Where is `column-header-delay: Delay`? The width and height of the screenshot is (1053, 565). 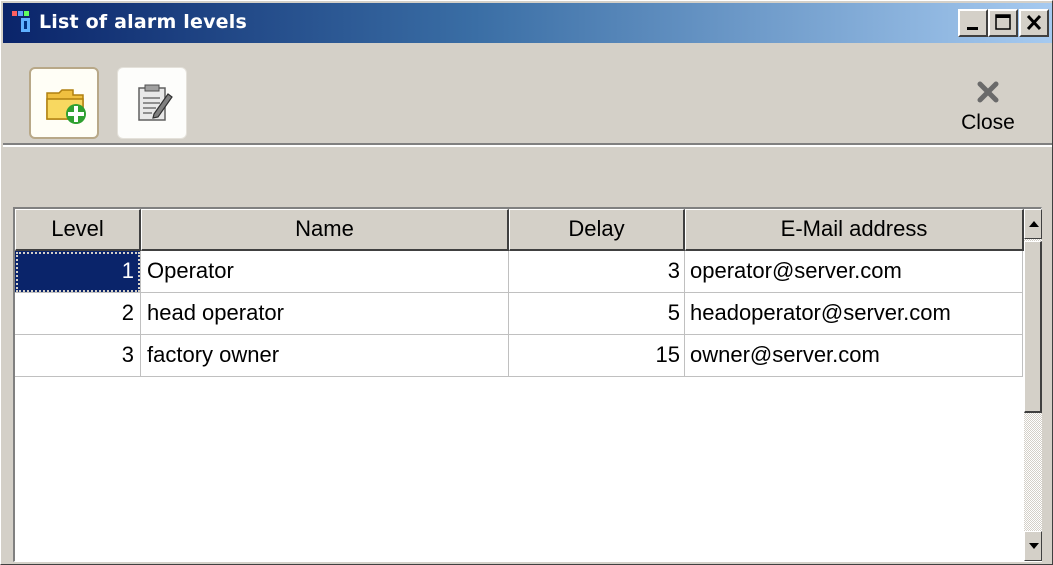 column-header-delay: Delay is located at coordinates (597, 230).